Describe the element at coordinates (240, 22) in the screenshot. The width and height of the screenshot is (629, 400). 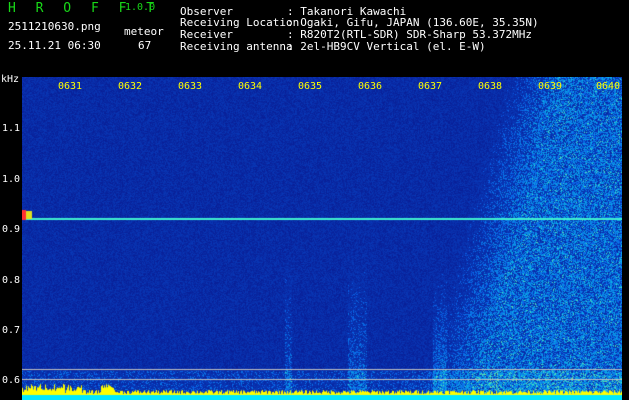
I see `location-label: Receiving Location` at that location.